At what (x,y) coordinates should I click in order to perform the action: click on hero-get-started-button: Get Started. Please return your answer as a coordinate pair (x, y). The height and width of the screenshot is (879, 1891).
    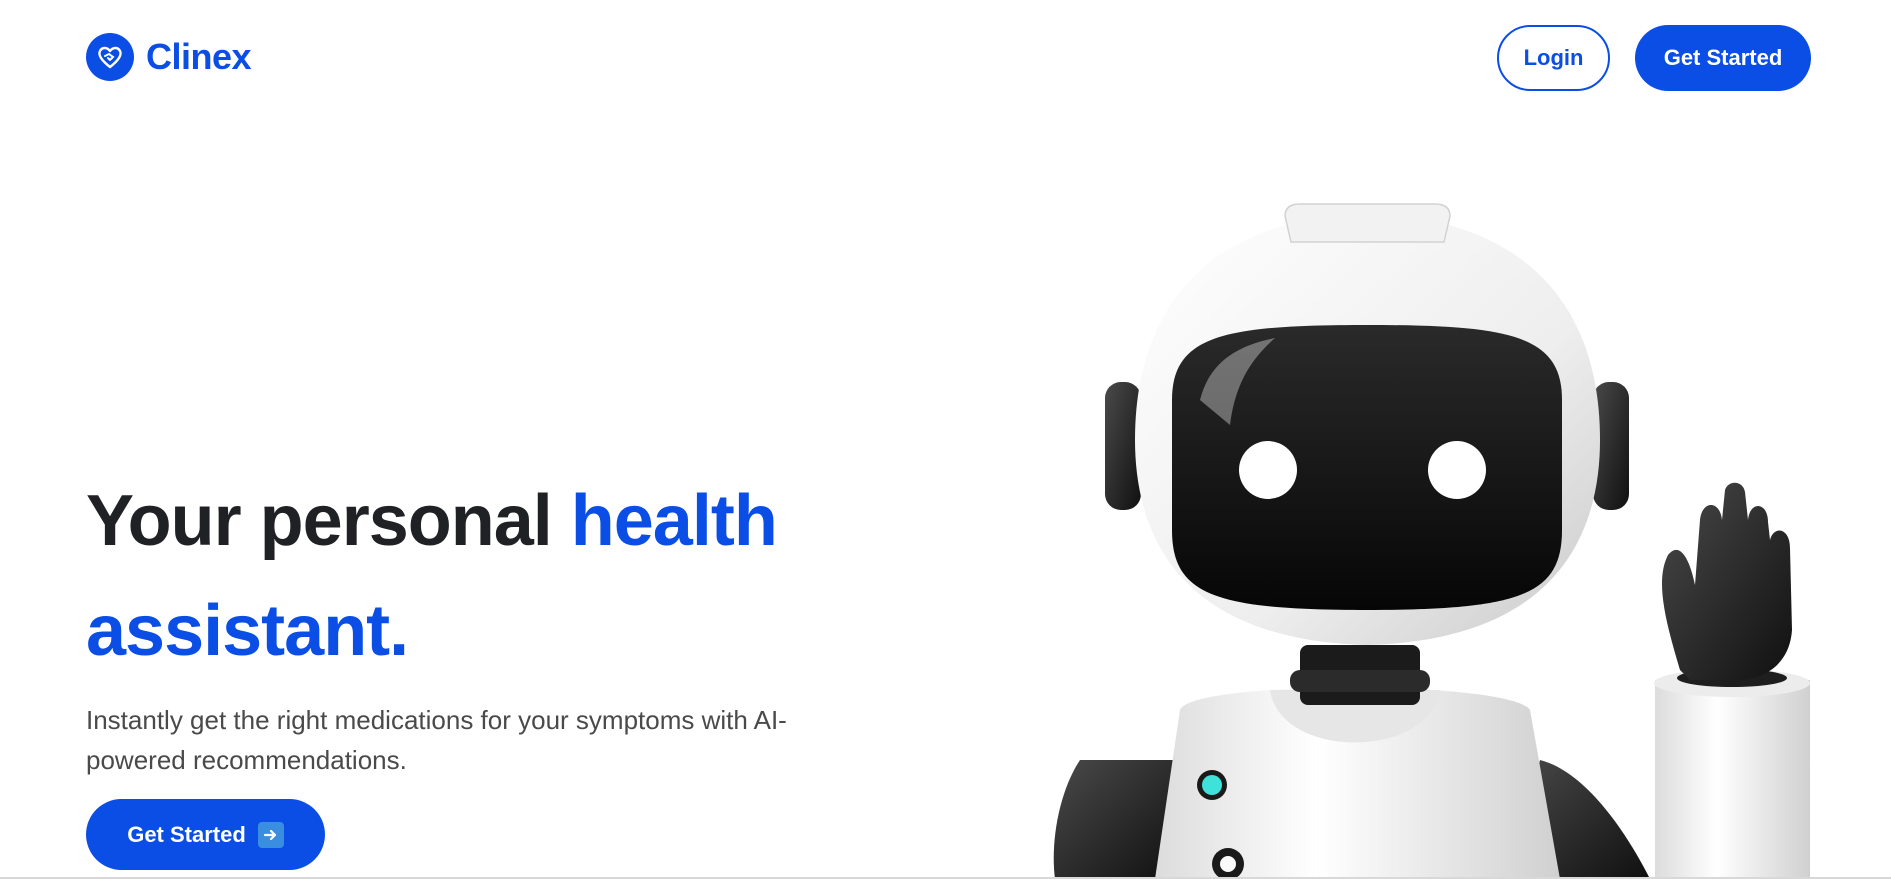
    Looking at the image, I should click on (205, 834).